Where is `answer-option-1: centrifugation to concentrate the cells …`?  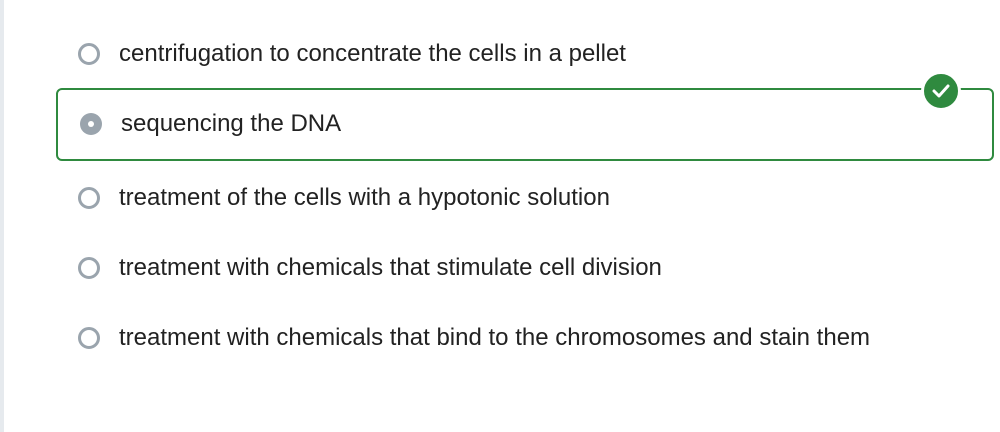
answer-option-1: centrifugation to concentrate the cells … is located at coordinates (525, 54).